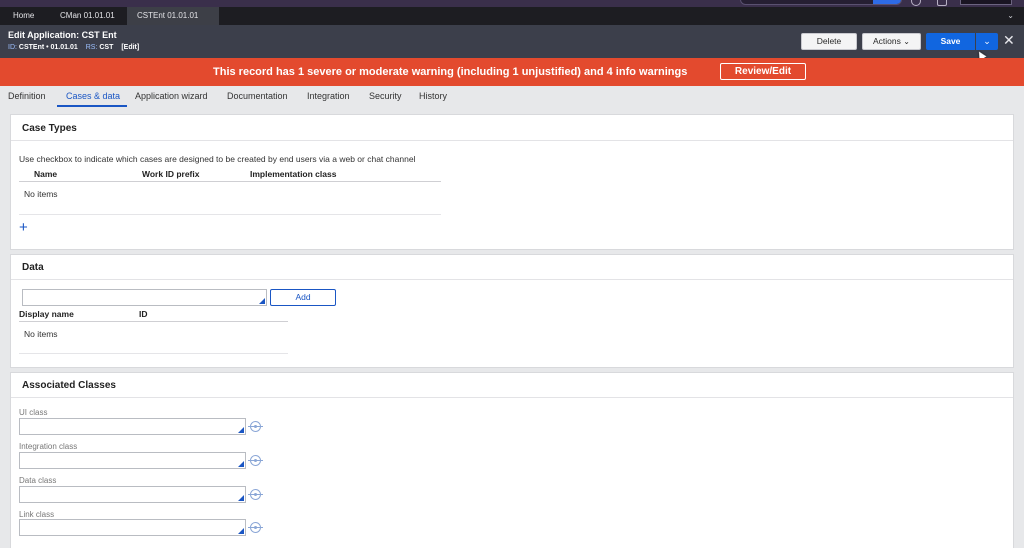  What do you see at coordinates (512, 16) in the screenshot?
I see `document-tabs: Home CMan 01.01.01 CSTEnt 01.01.01 ⌄` at bounding box center [512, 16].